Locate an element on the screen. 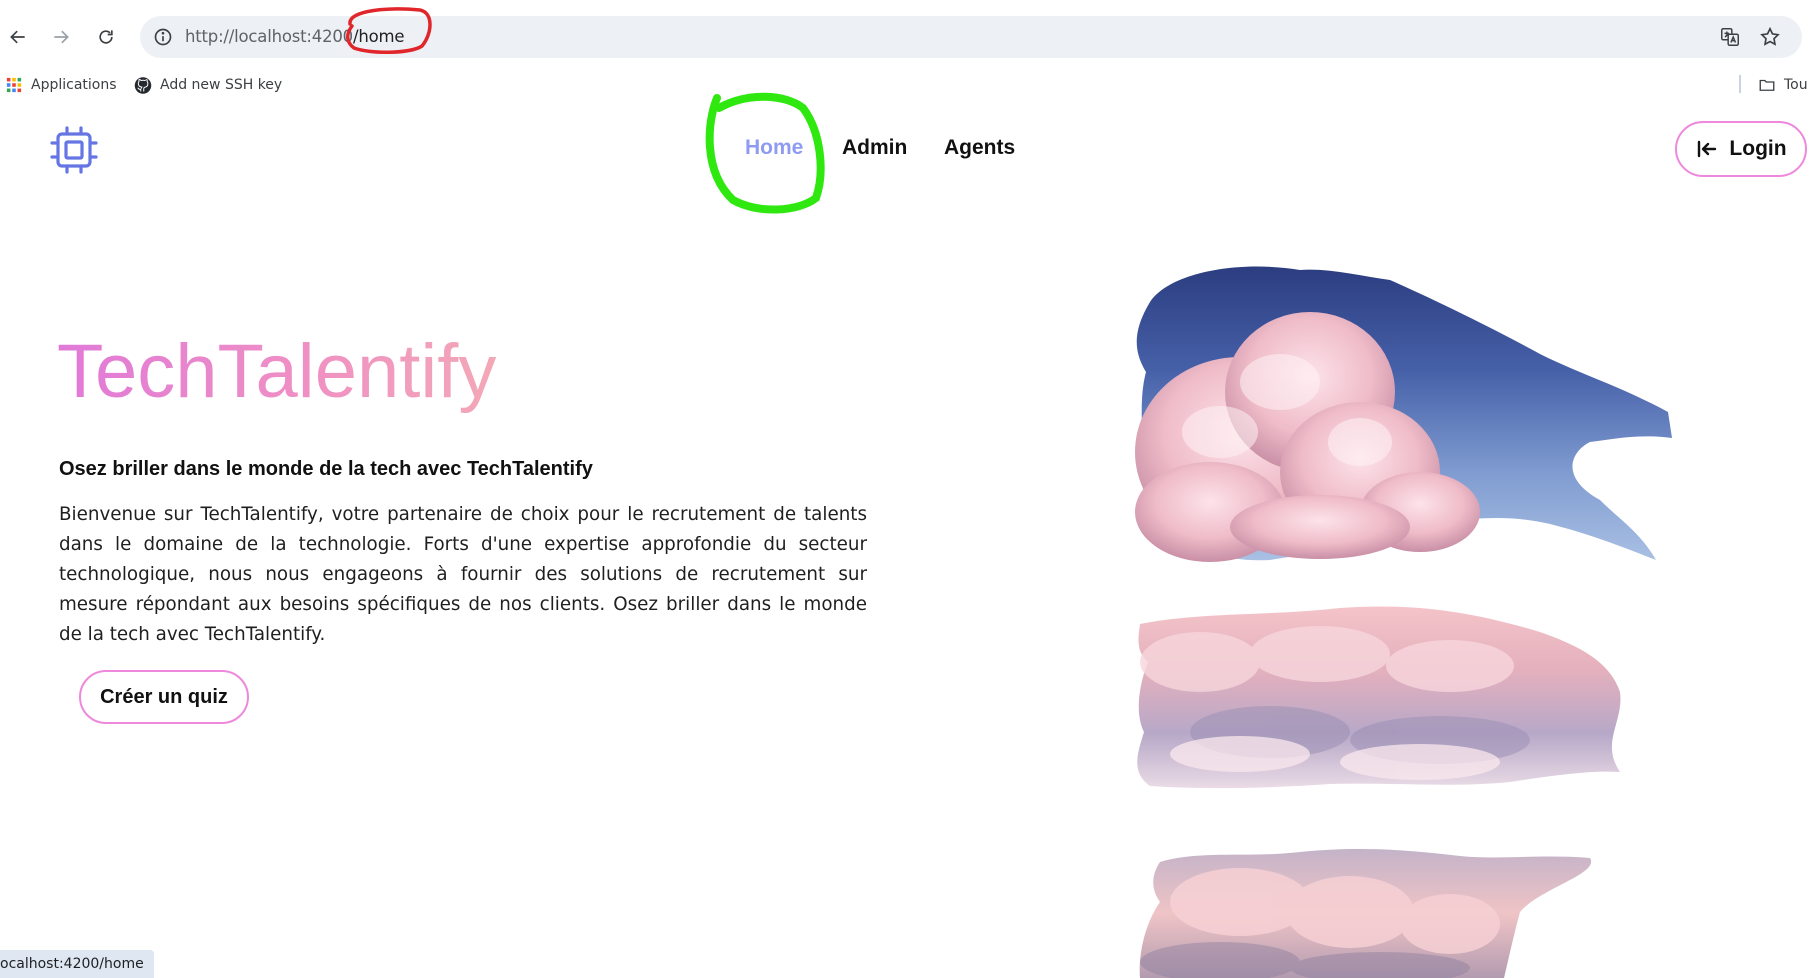 The height and width of the screenshot is (978, 1813). bookmarks-divider is located at coordinates (1740, 84).